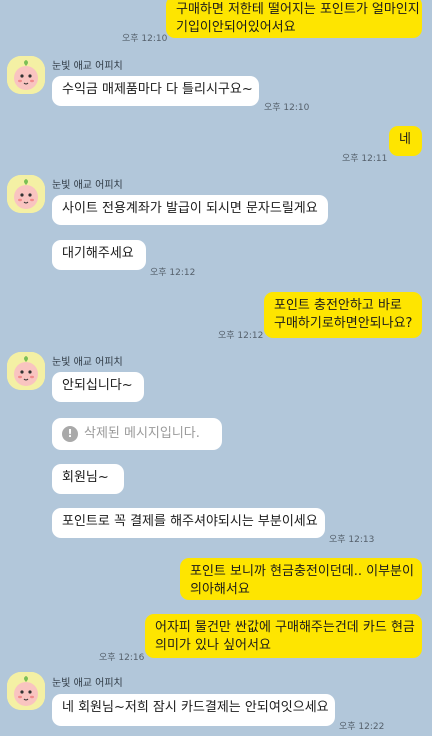 Image resolution: width=432 pixels, height=736 pixels. I want to click on message-bubble-received: 안되십니다~, so click(98, 387).